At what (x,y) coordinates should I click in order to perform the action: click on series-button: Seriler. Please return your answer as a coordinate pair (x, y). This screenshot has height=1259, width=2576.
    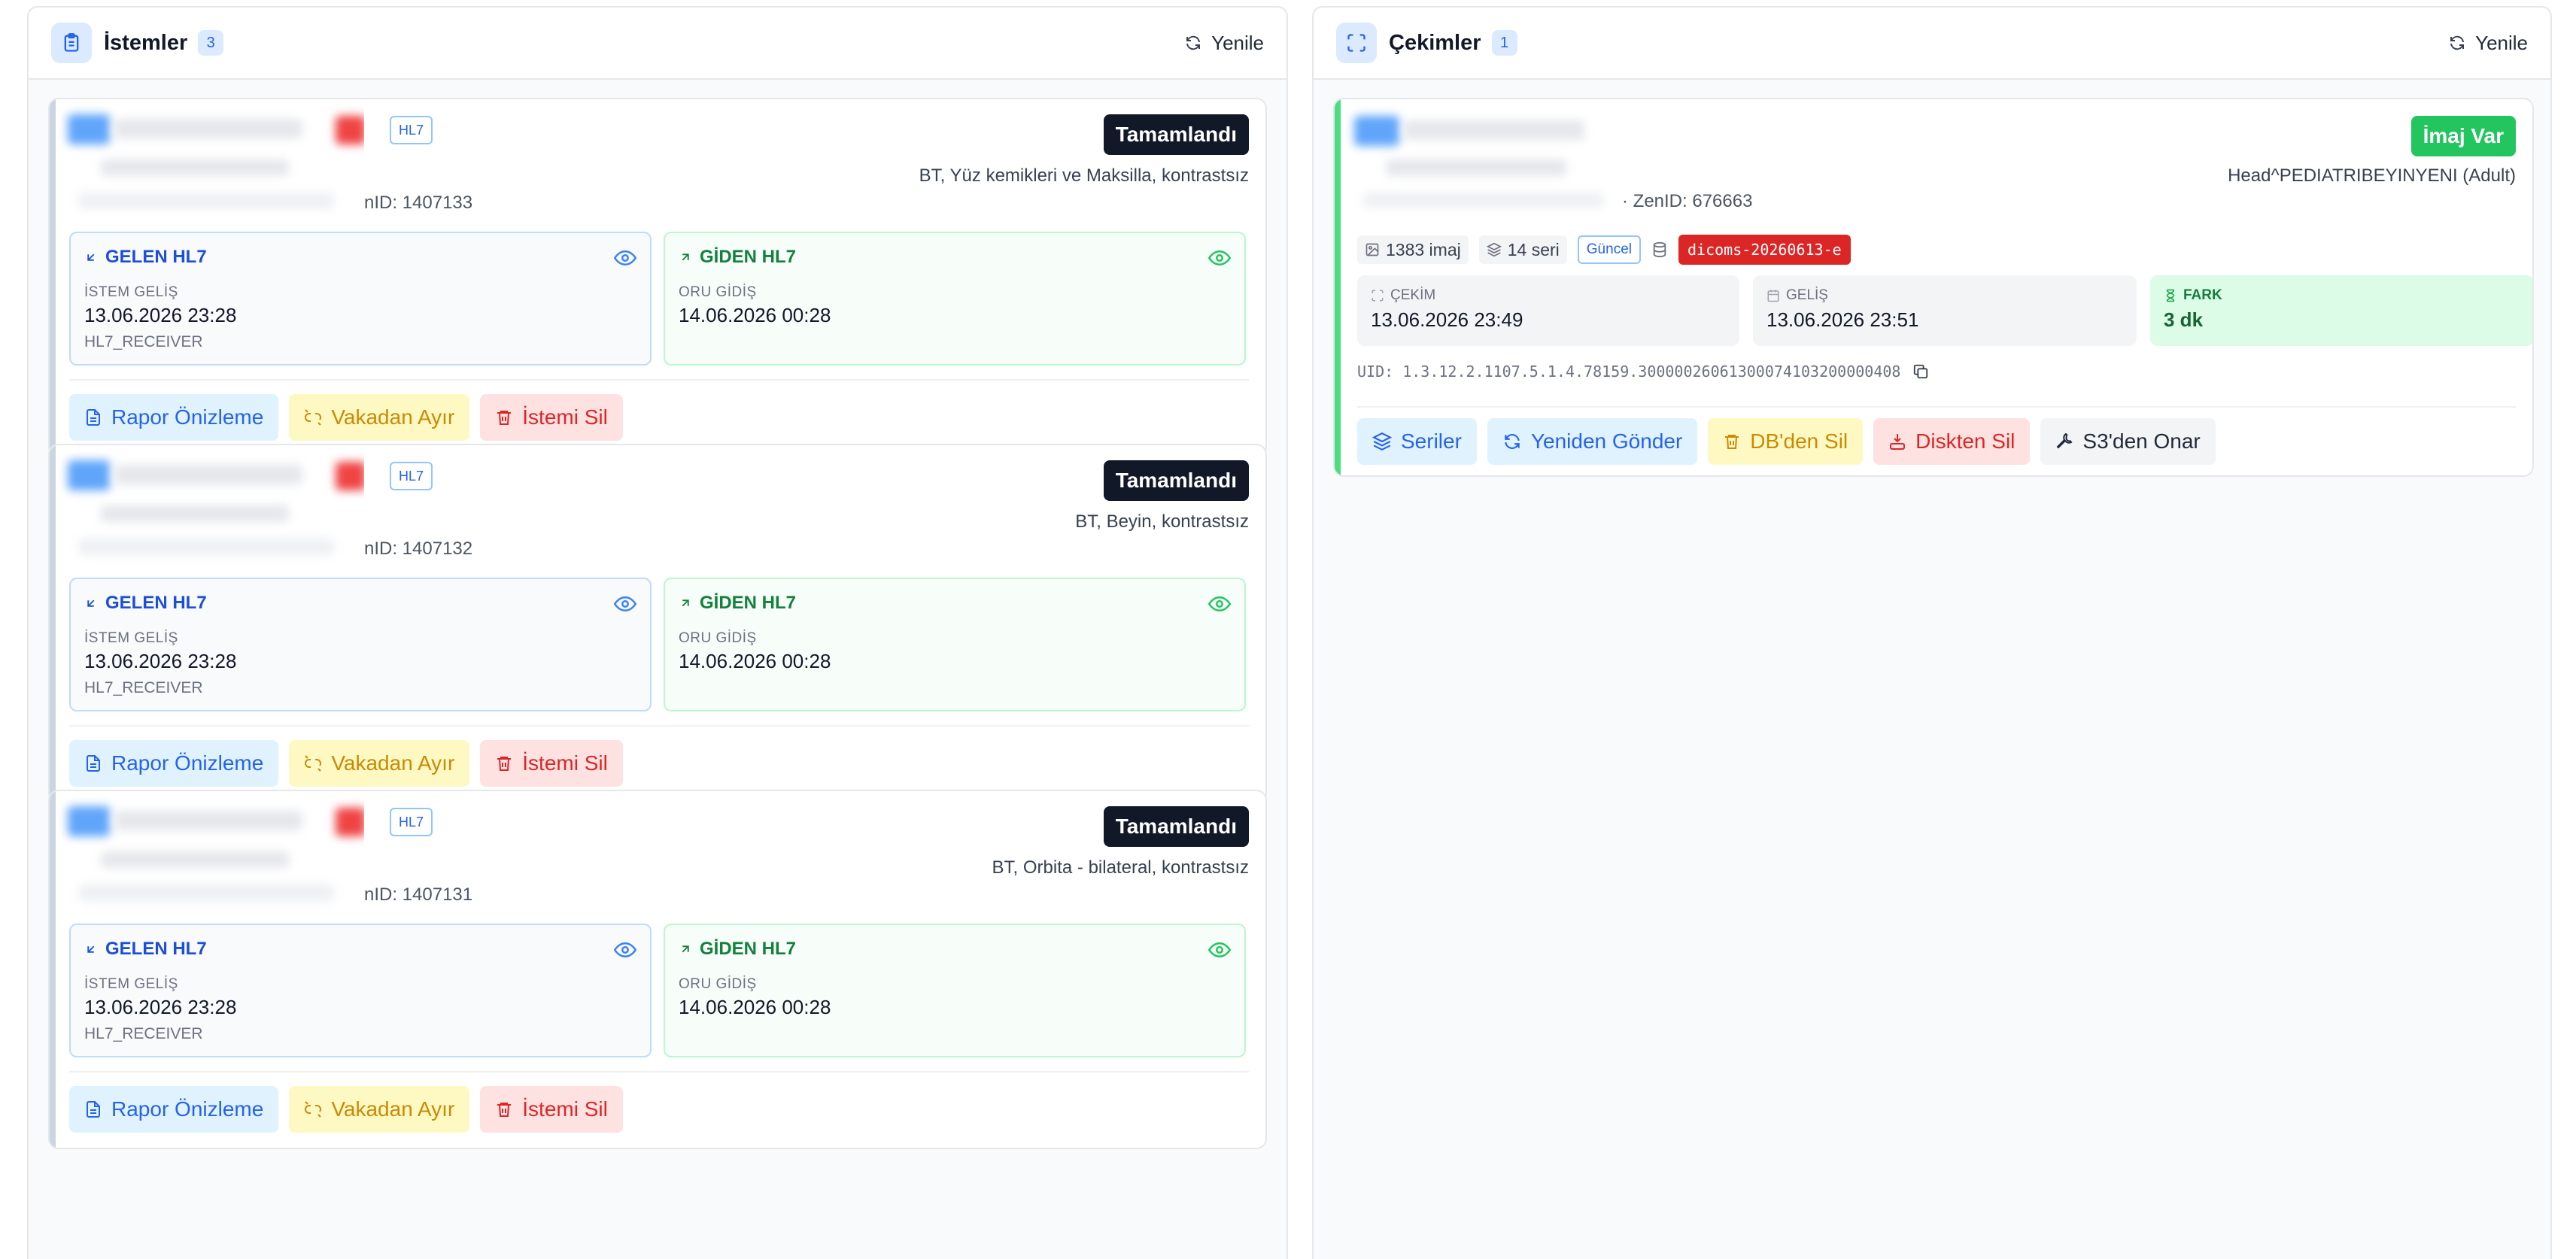
    Looking at the image, I should click on (1417, 441).